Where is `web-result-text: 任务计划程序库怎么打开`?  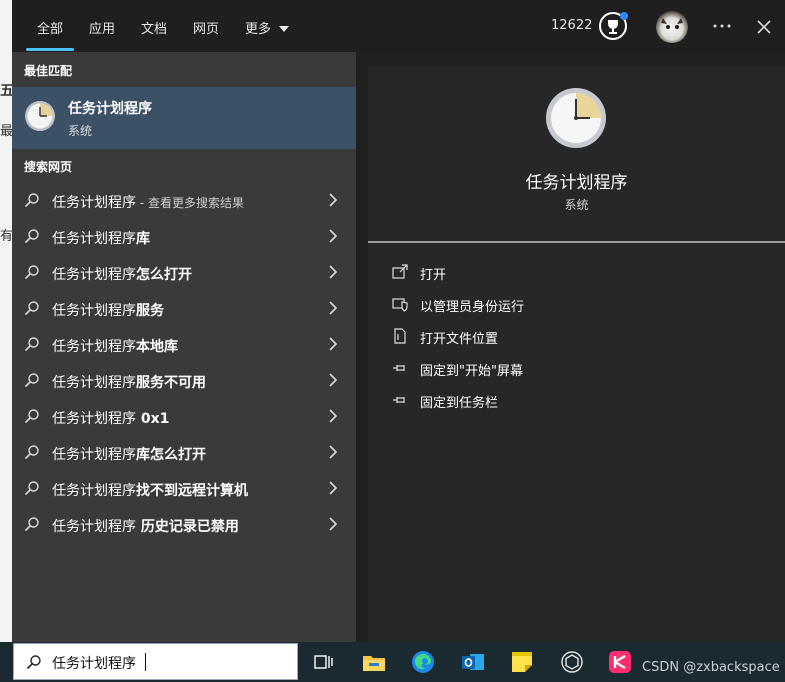 web-result-text: 任务计划程序库怎么打开 is located at coordinates (129, 455).